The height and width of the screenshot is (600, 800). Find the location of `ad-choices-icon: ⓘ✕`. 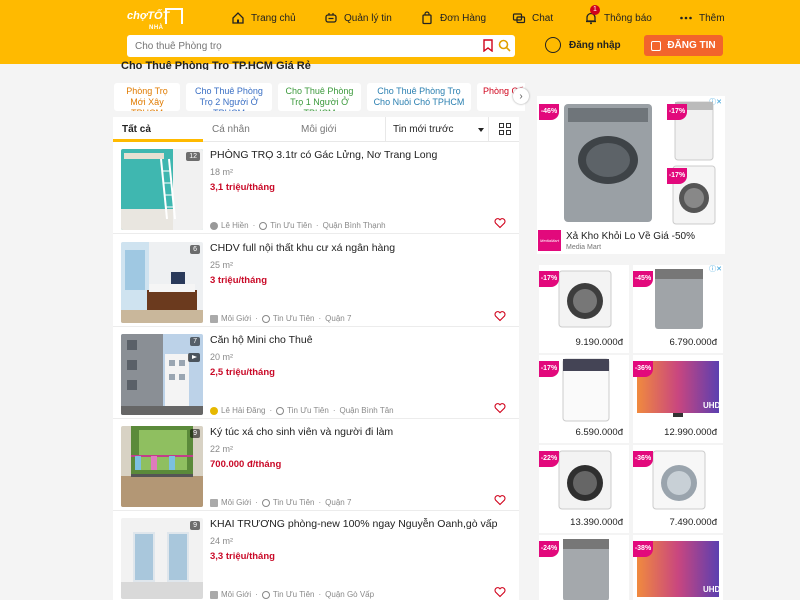

ad-choices-icon: ⓘ✕ is located at coordinates (715, 269).